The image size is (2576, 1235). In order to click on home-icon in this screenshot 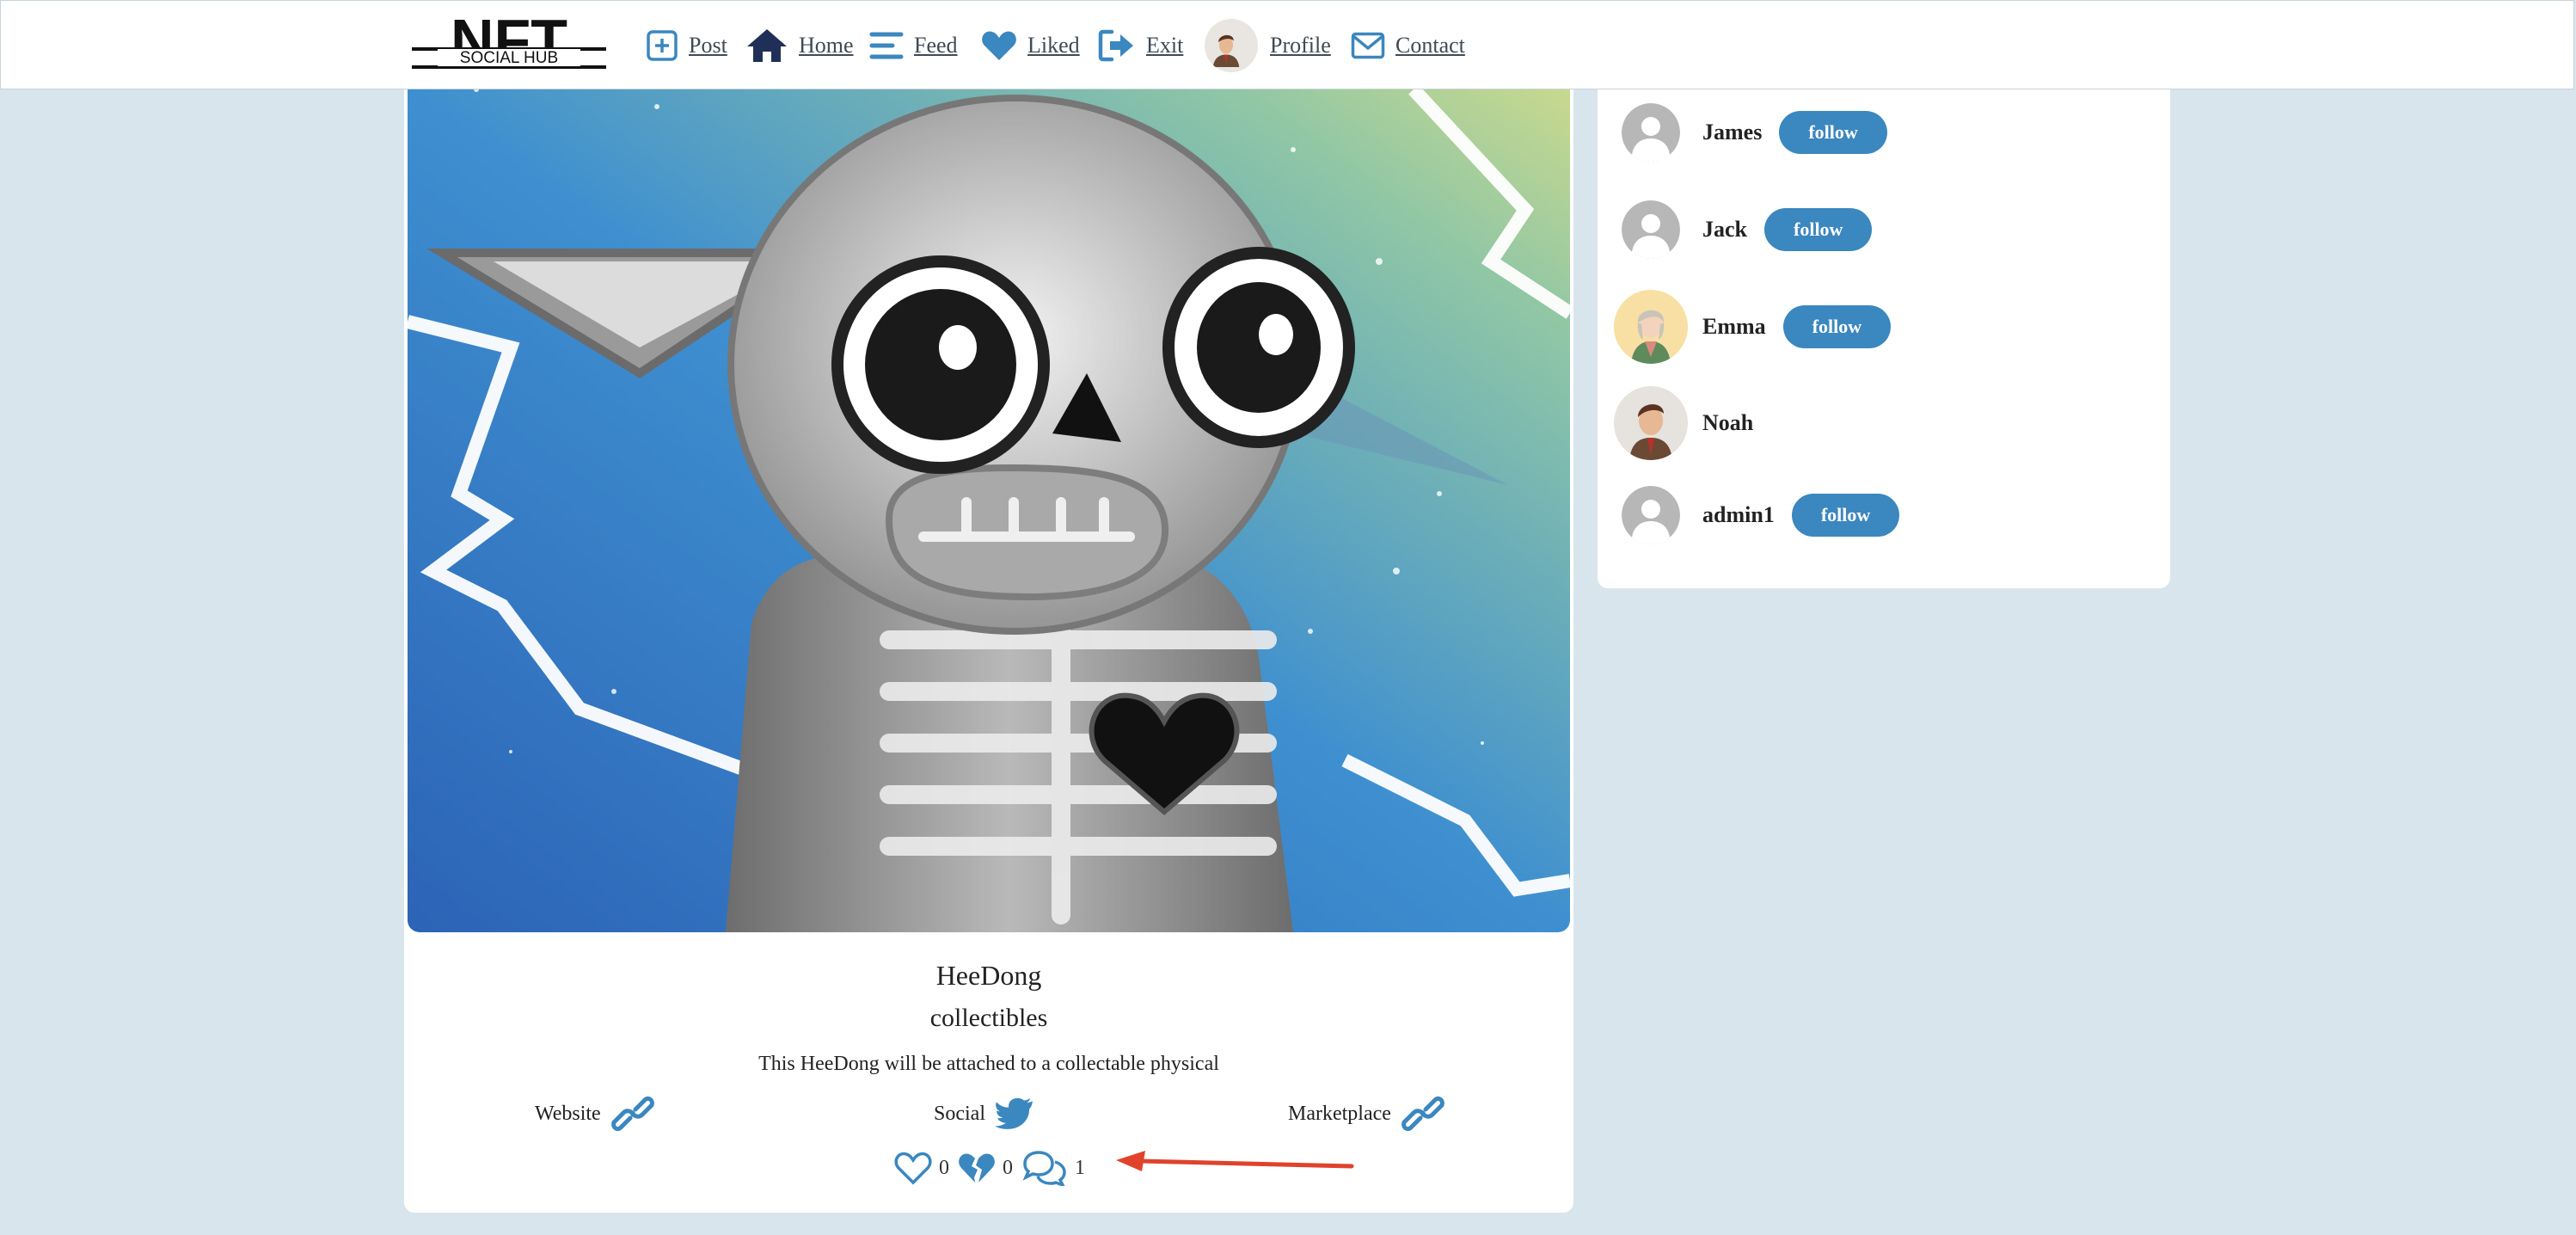, I will do `click(767, 45)`.